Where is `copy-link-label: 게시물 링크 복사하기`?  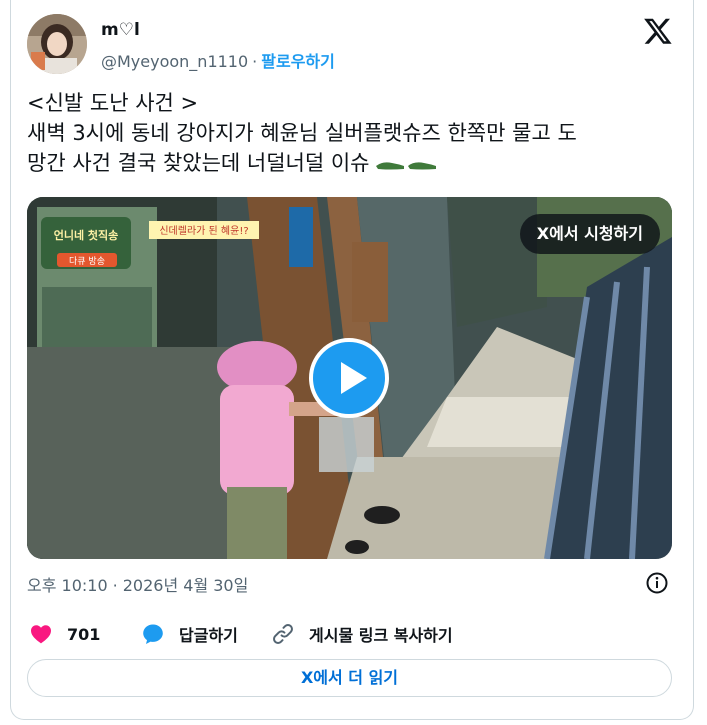
copy-link-label: 게시물 링크 복사하기 is located at coordinates (381, 635).